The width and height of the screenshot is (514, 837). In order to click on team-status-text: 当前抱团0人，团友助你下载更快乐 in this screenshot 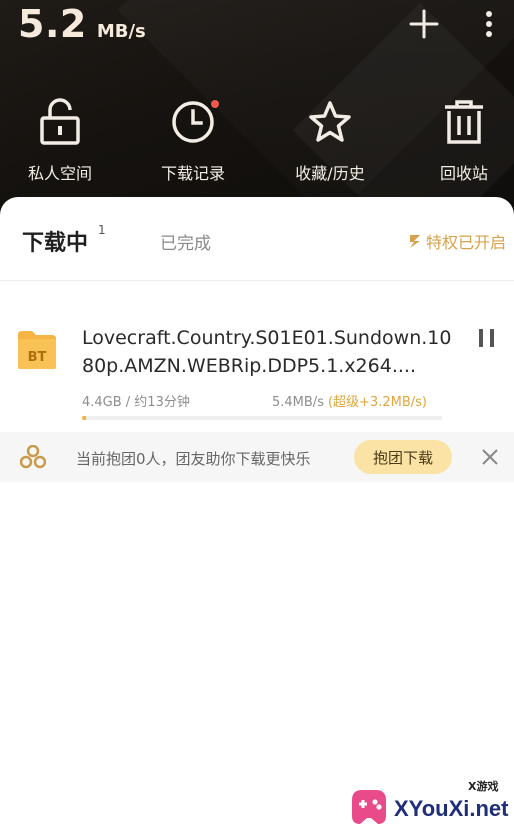, I will do `click(193, 459)`.